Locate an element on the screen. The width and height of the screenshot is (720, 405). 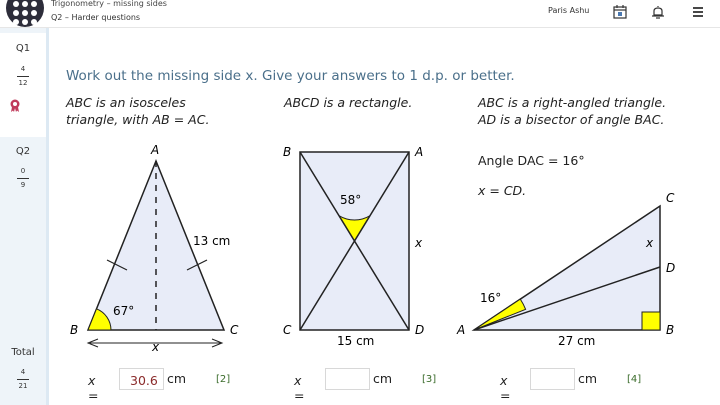
question-label: Q2 is located at coordinates (23, 151).